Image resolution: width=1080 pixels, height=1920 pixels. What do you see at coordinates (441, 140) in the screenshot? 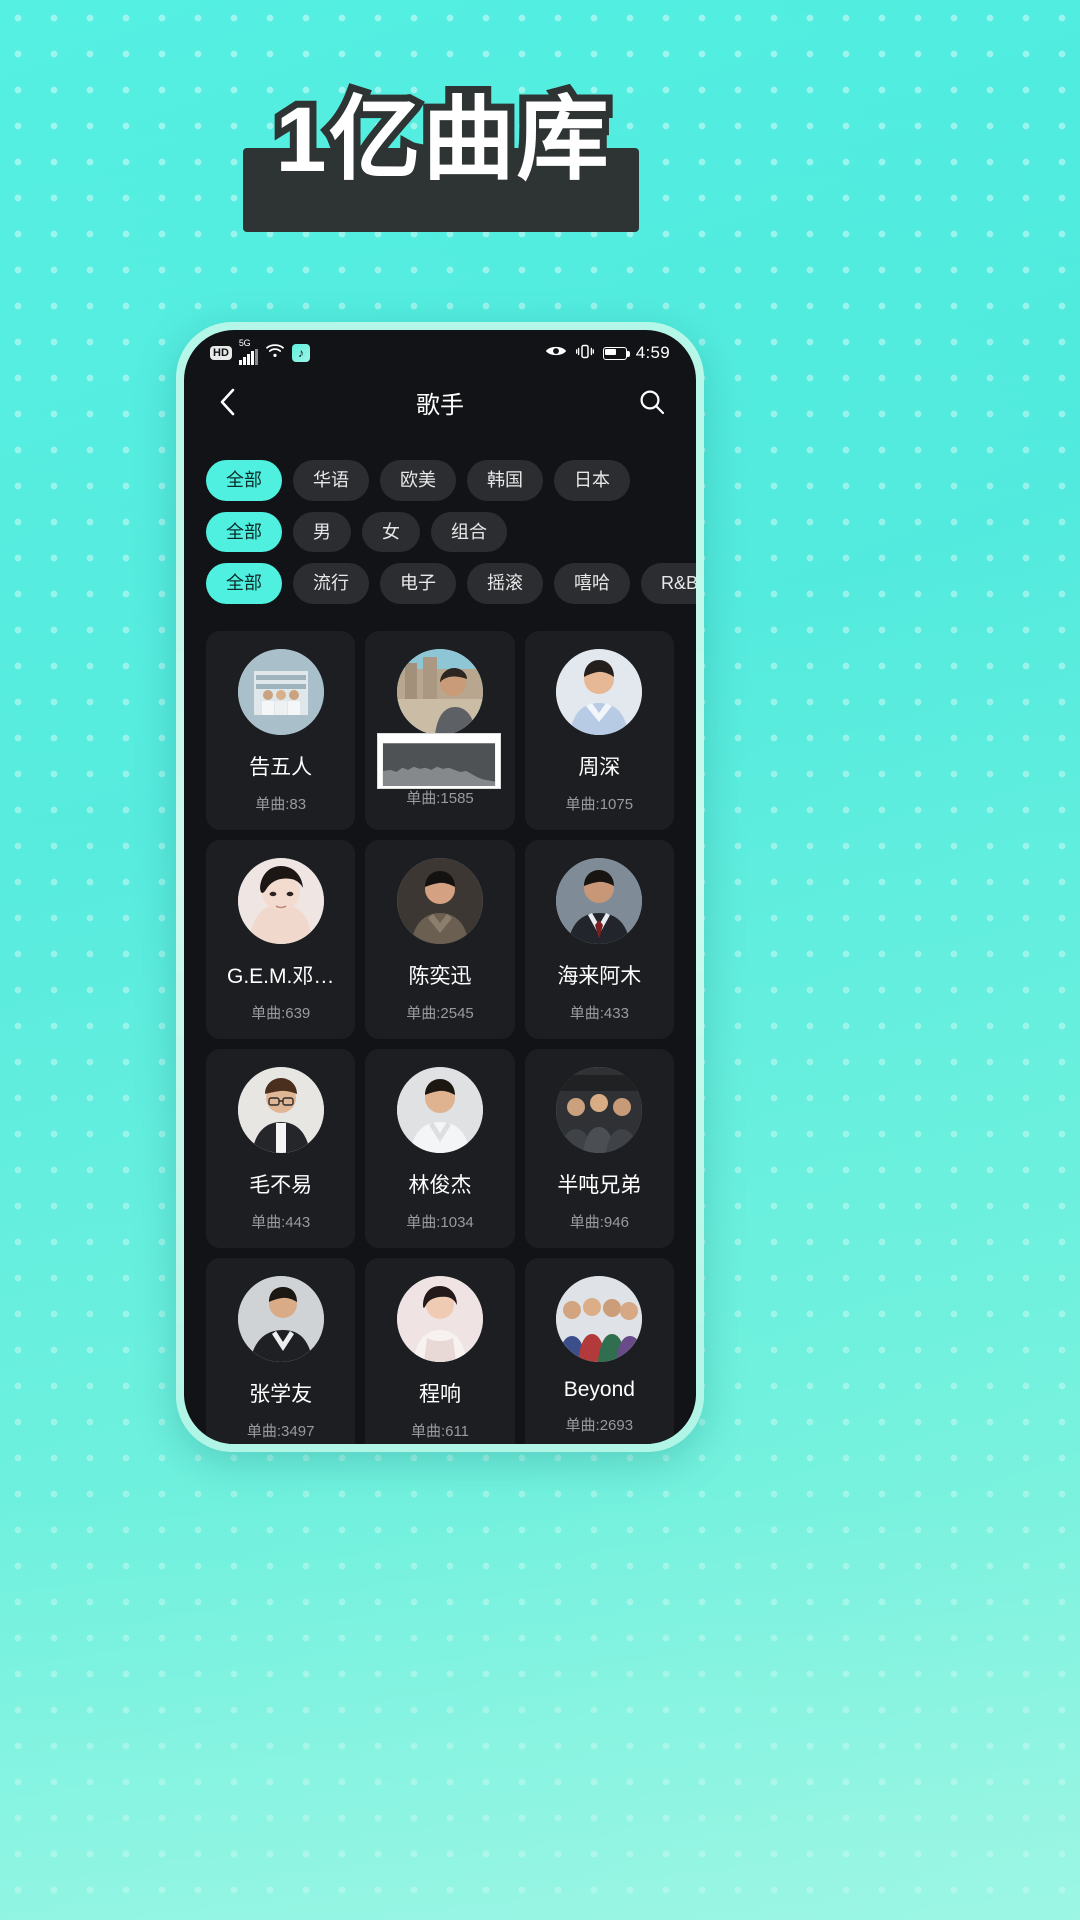
I see `promo-headline: 1亿曲库` at bounding box center [441, 140].